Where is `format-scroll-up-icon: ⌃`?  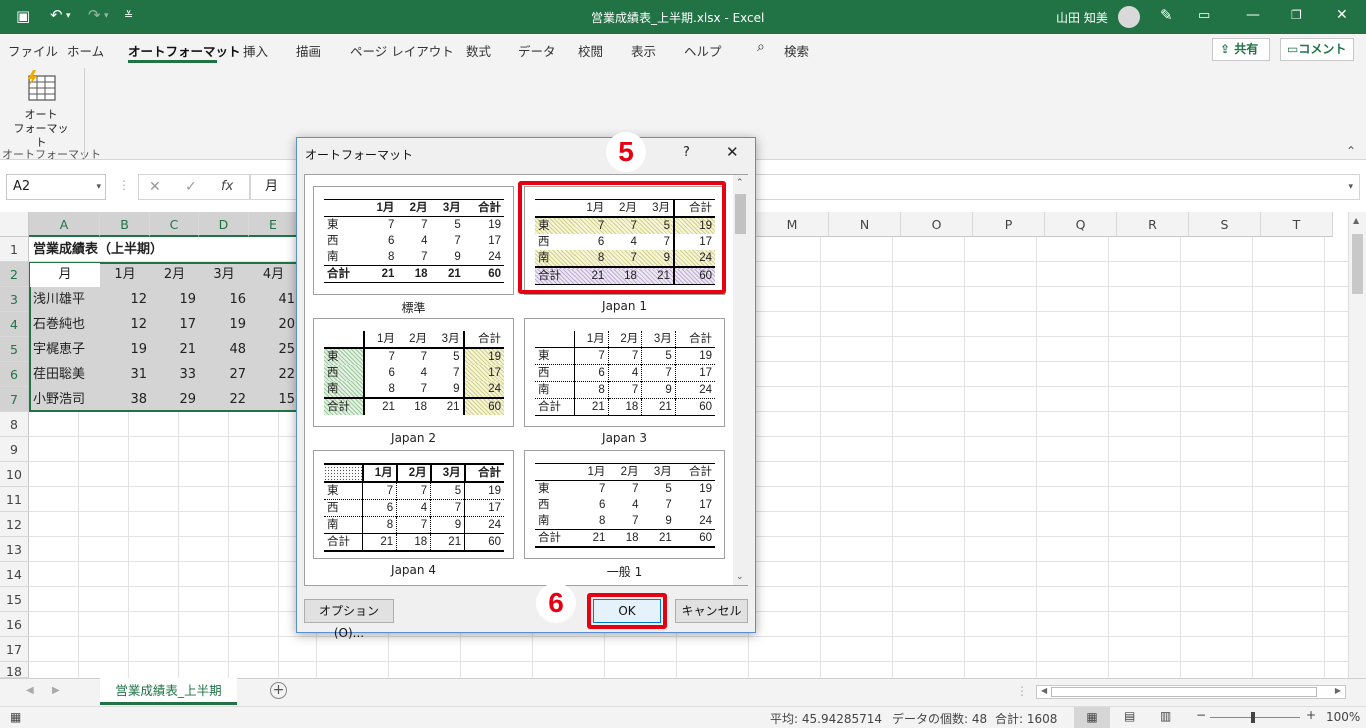 format-scroll-up-icon: ⌃ is located at coordinates (740, 183).